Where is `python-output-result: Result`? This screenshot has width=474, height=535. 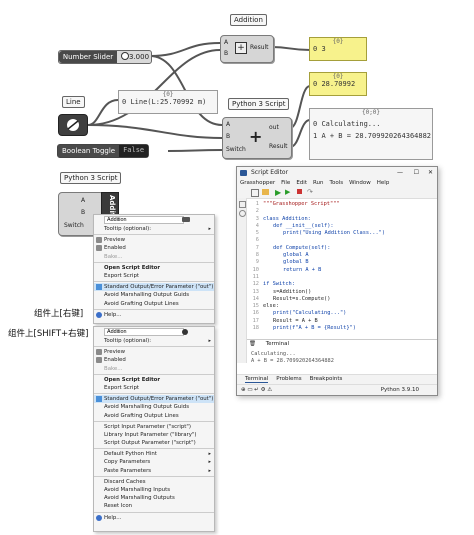
python-output-result: Result is located at coordinates (278, 146).